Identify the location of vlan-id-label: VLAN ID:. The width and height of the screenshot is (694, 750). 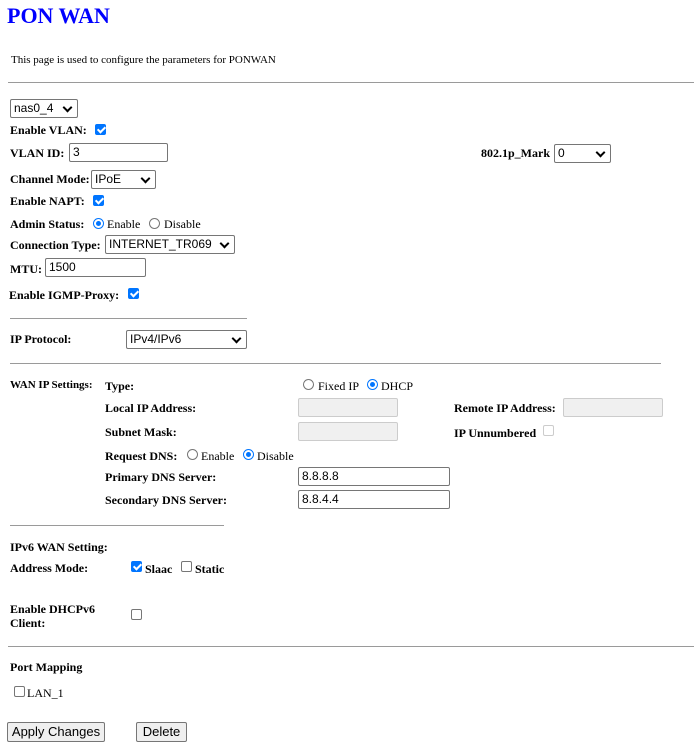
(37, 153).